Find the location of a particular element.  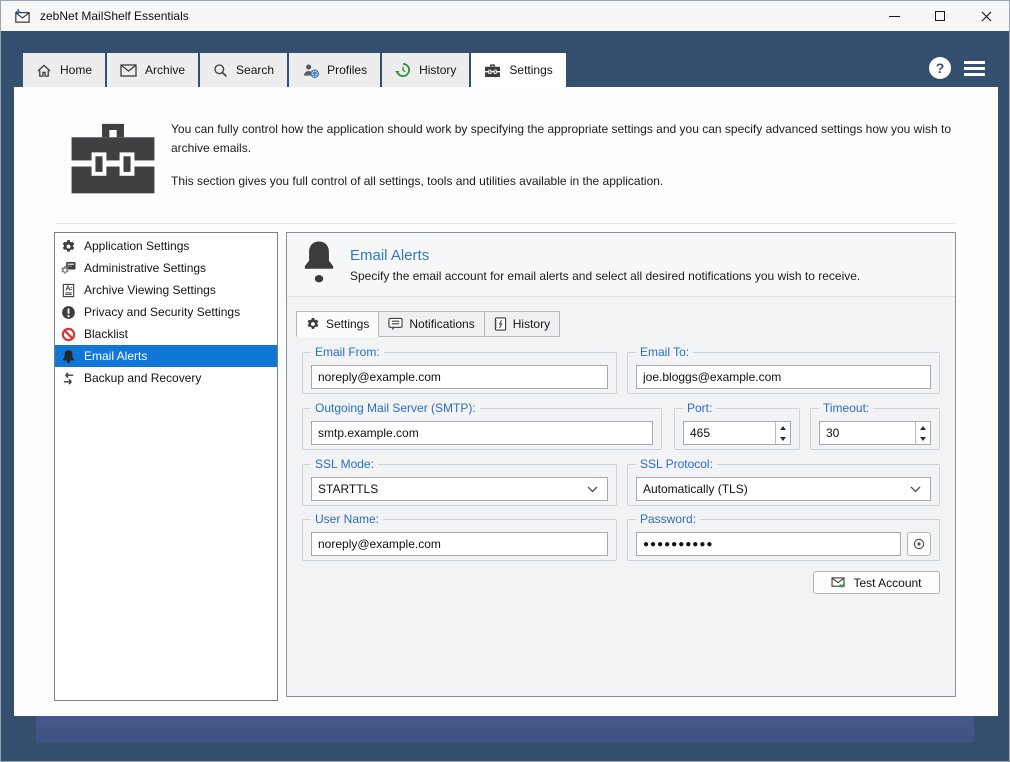

email-to-group: Email To: is located at coordinates (783, 369).